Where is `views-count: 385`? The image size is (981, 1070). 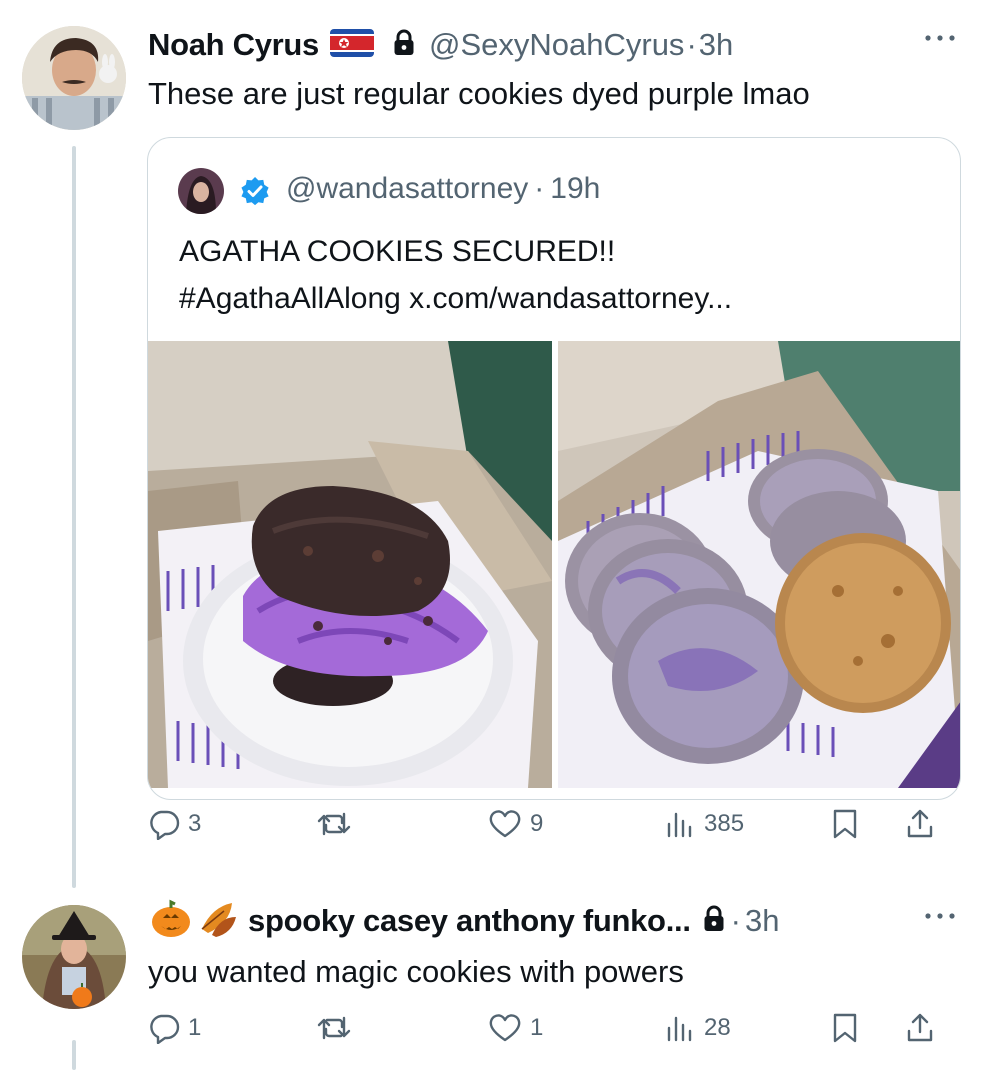
views-count: 385 is located at coordinates (724, 823).